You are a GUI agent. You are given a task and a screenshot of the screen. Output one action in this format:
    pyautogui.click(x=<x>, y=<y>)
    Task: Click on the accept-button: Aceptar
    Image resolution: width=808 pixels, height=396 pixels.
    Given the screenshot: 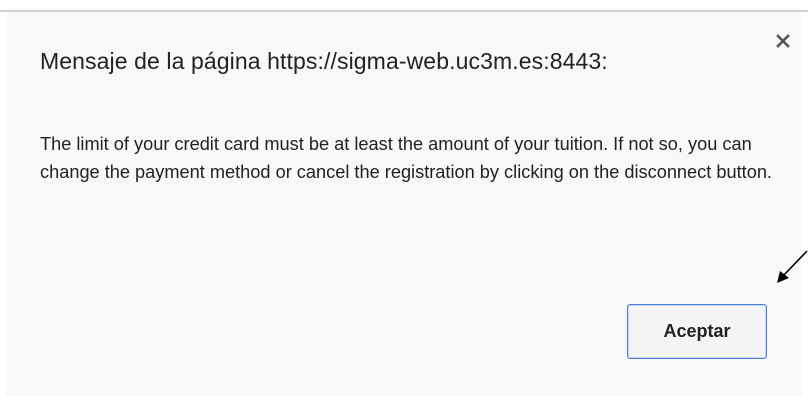 What is the action you would take?
    pyautogui.click(x=697, y=331)
    